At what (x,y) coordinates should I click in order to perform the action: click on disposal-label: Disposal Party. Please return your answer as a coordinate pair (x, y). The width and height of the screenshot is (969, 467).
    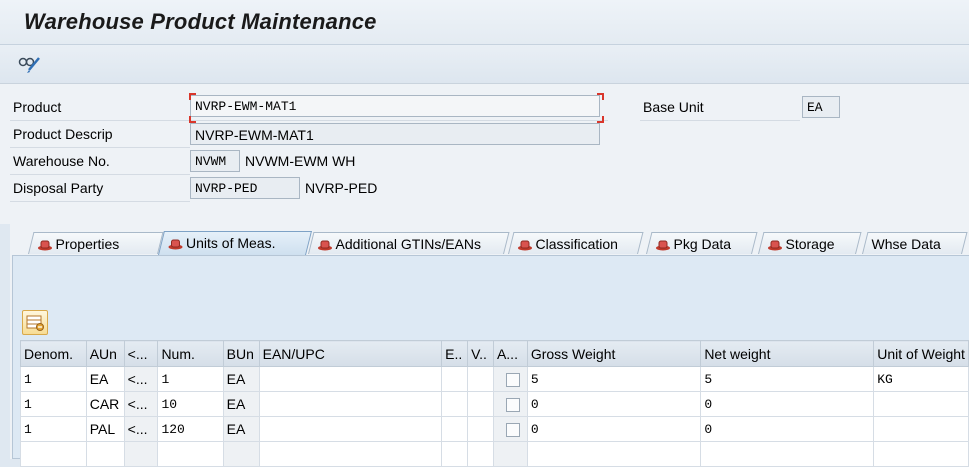
    Looking at the image, I should click on (58, 188).